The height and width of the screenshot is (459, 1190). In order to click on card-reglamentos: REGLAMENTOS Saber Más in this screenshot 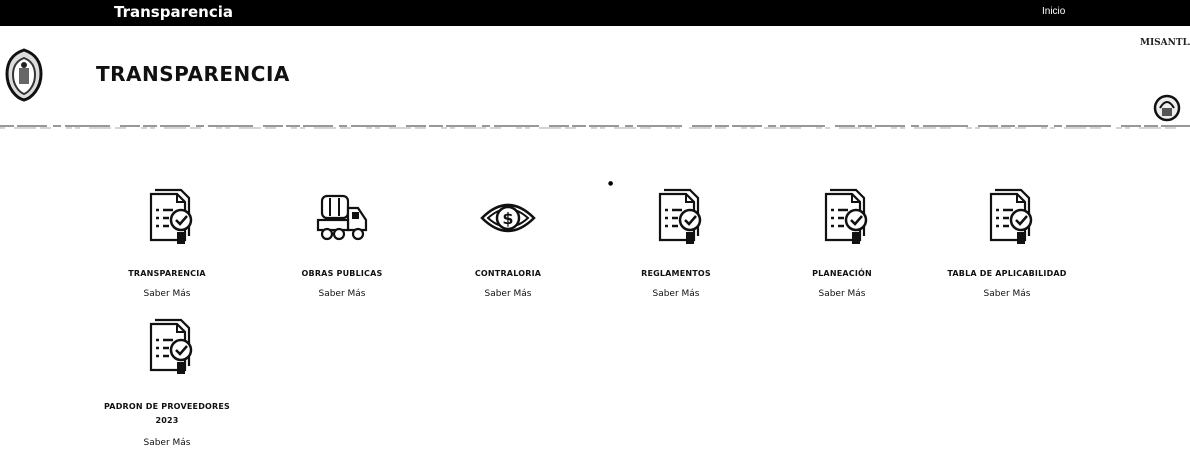, I will do `click(676, 244)`.